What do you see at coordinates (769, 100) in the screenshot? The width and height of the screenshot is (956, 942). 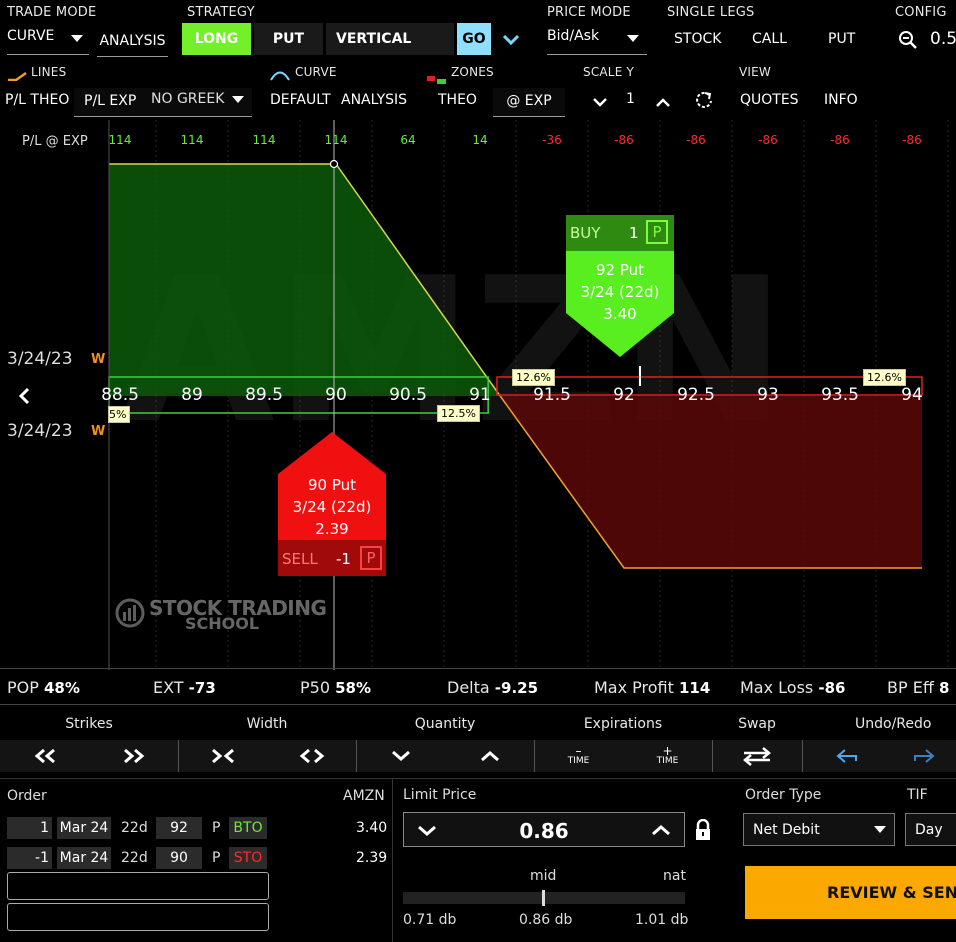 I see `quotes-tab: QUOTES` at bounding box center [769, 100].